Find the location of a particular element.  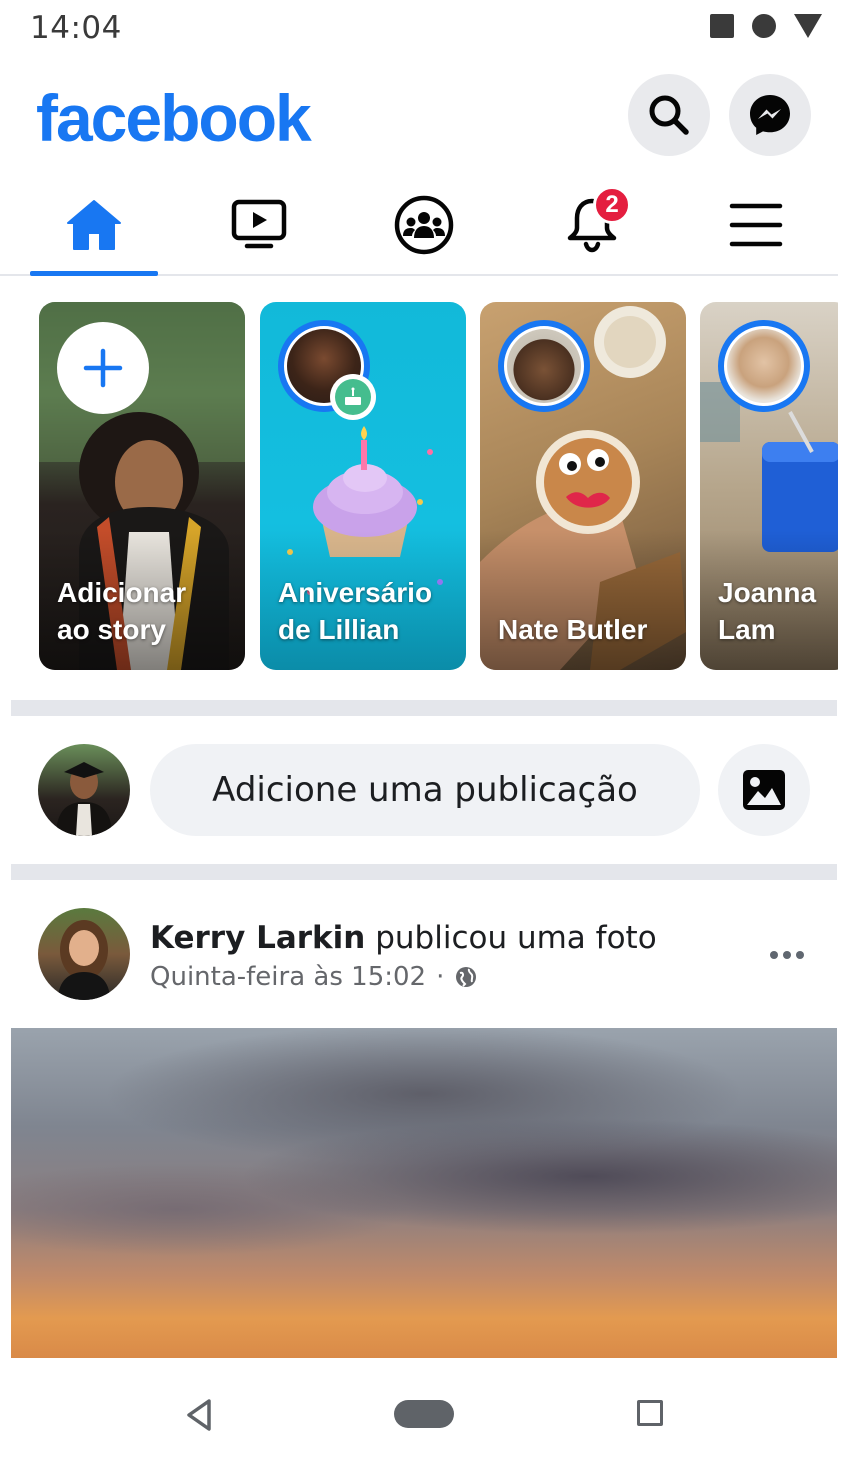

status-bar: 14:04 is located at coordinates (430, 29).